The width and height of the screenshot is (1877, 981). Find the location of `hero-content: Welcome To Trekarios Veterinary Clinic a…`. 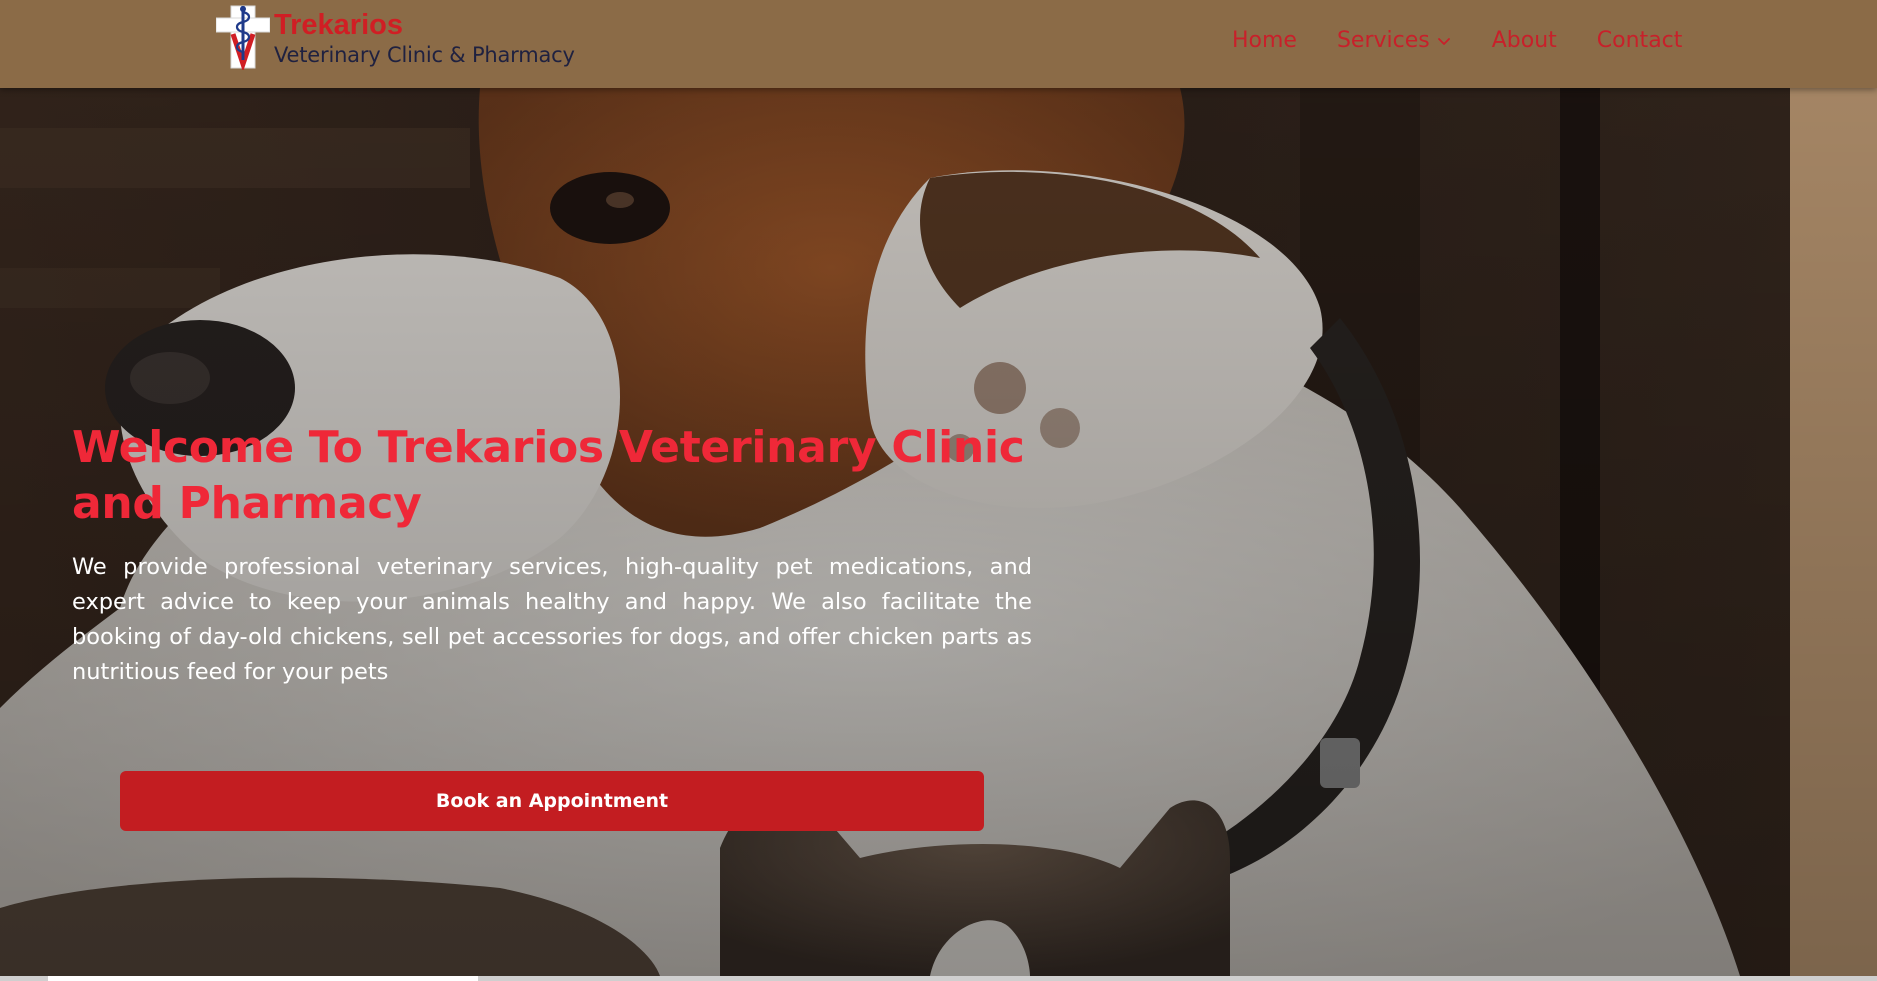

hero-content: Welcome To Trekarios Veterinary Clinic a… is located at coordinates (552, 555).